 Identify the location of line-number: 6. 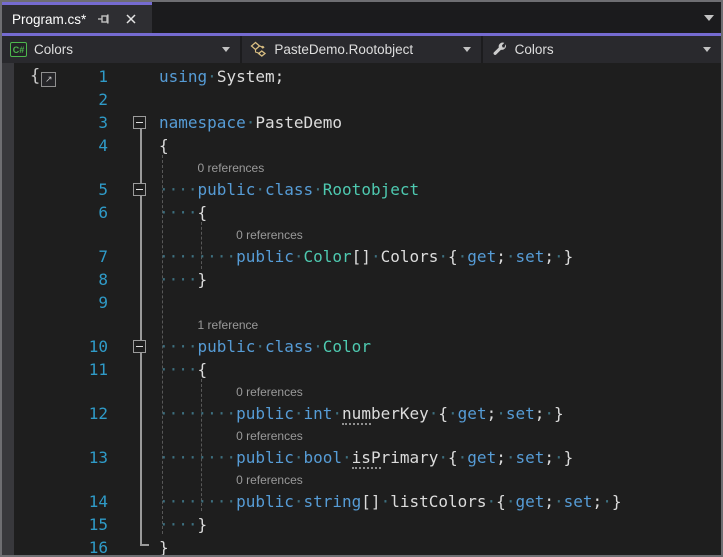
(103, 212).